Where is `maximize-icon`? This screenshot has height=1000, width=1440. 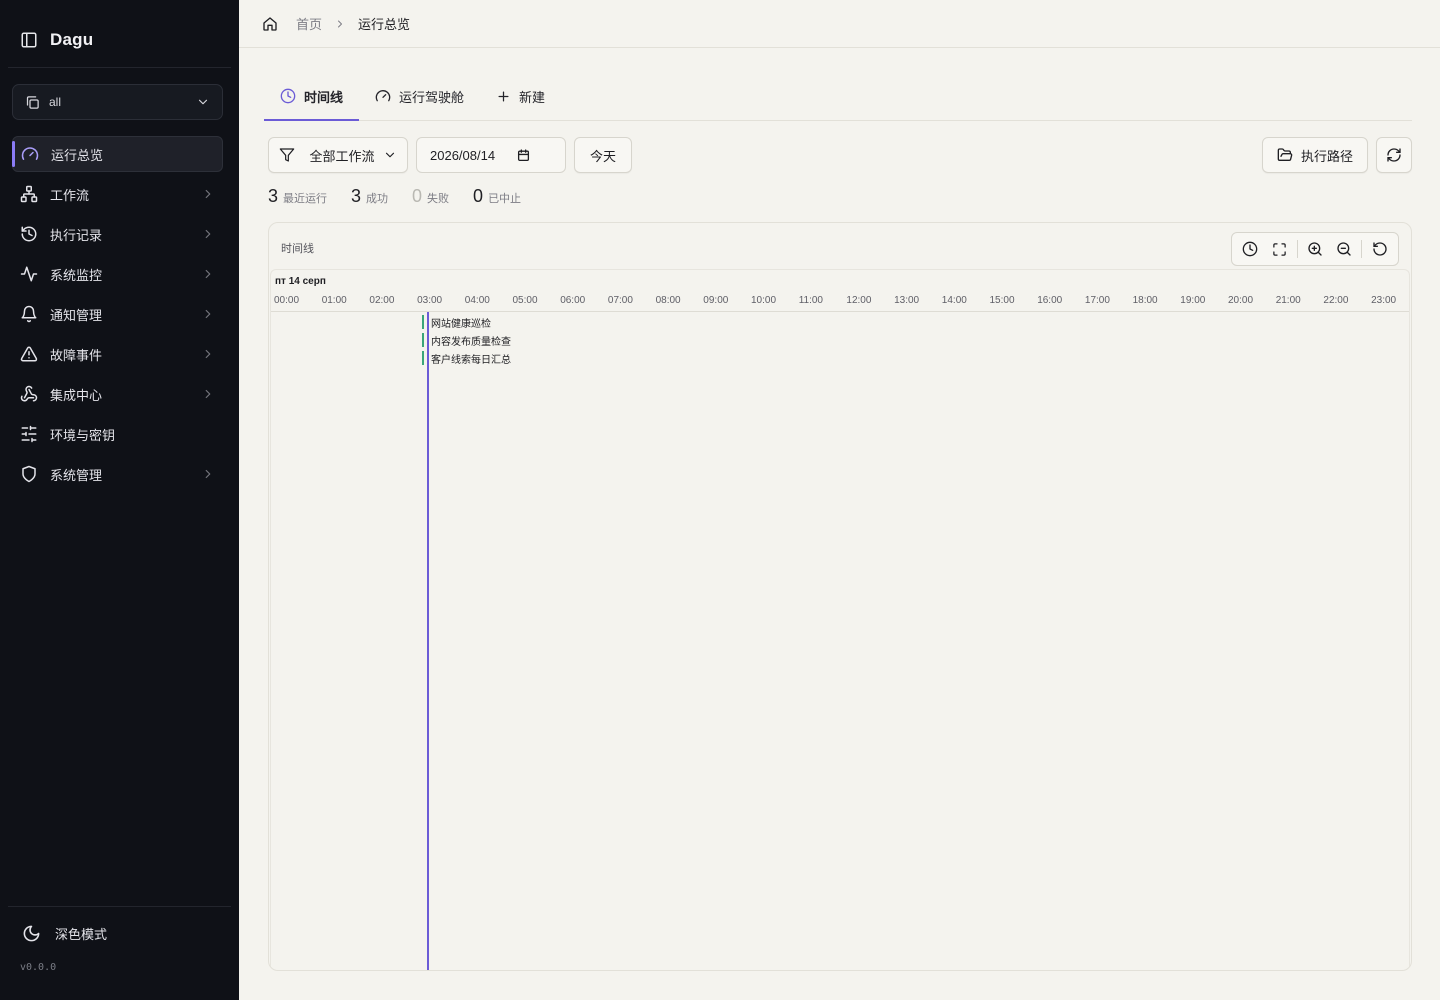
maximize-icon is located at coordinates (1279, 249).